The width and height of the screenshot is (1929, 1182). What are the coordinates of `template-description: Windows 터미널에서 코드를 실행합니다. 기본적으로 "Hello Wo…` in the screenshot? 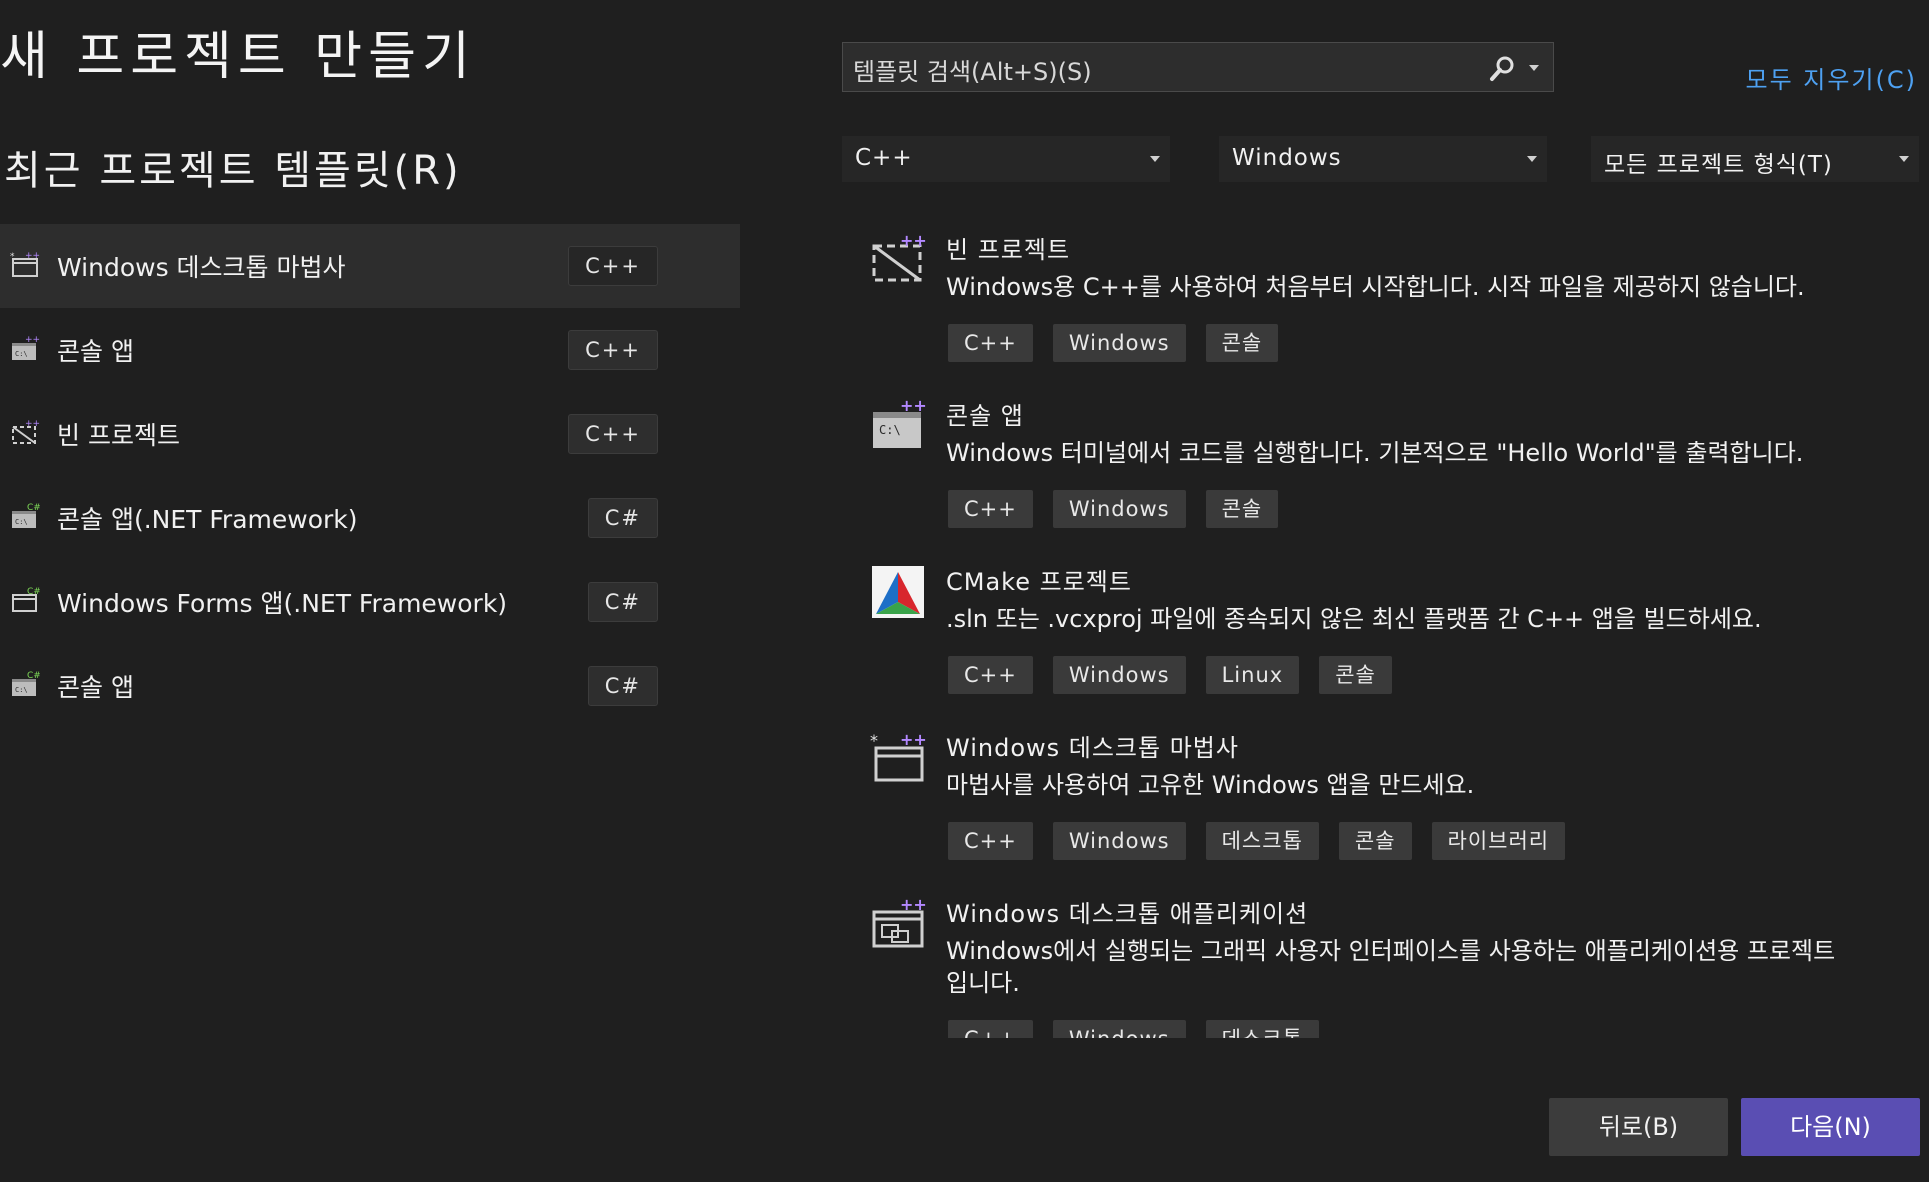 It's located at (1375, 453).